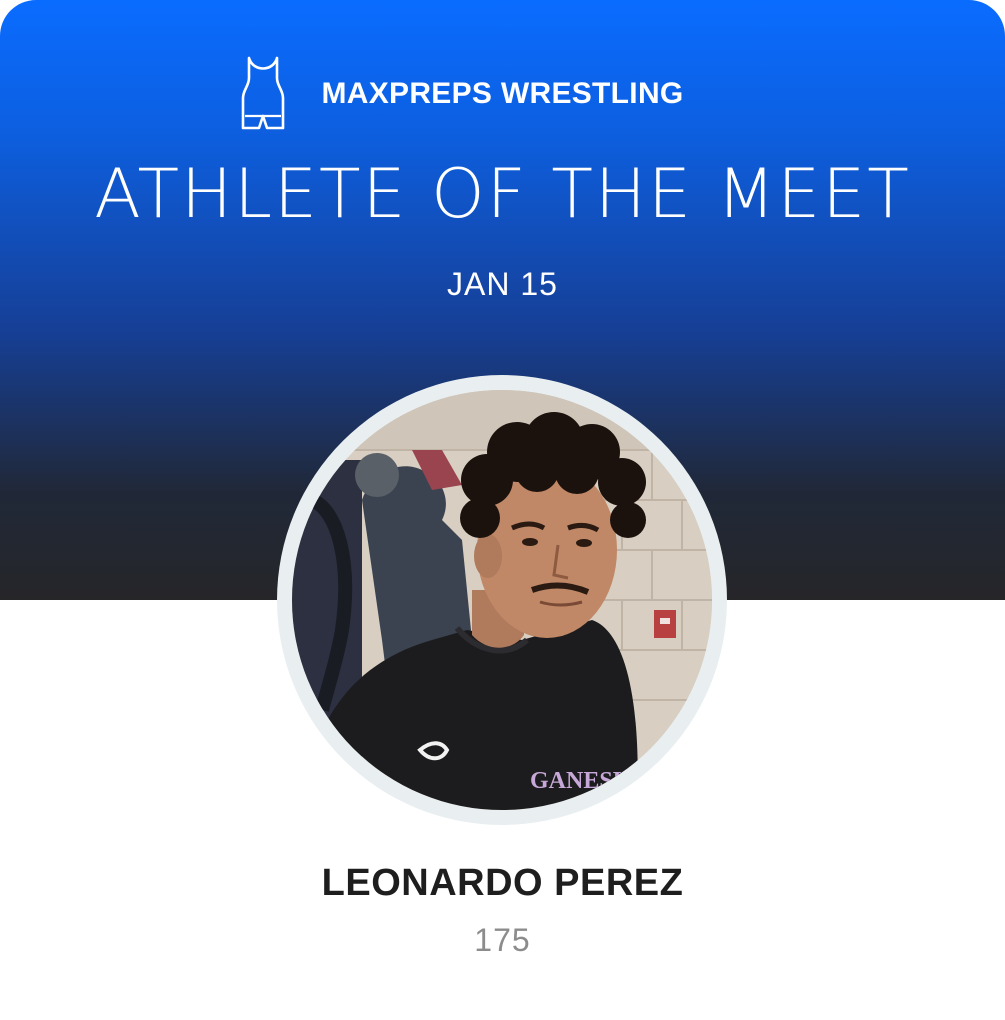  Describe the element at coordinates (502, 883) in the screenshot. I see `athlete-name: LEONARDO PEREZ` at that location.